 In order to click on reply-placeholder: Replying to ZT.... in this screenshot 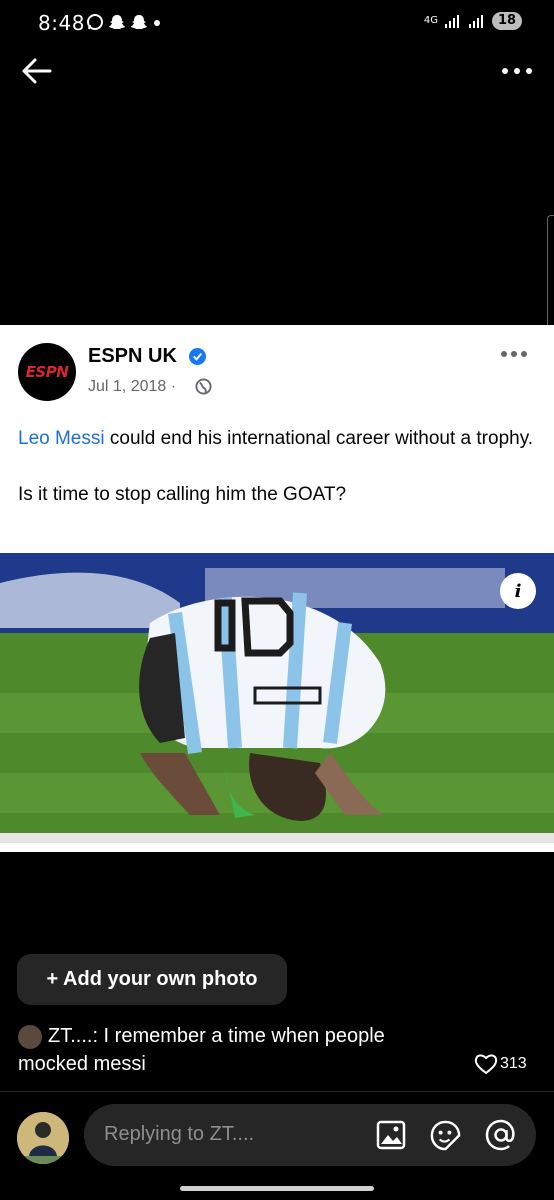, I will do `click(179, 1134)`.